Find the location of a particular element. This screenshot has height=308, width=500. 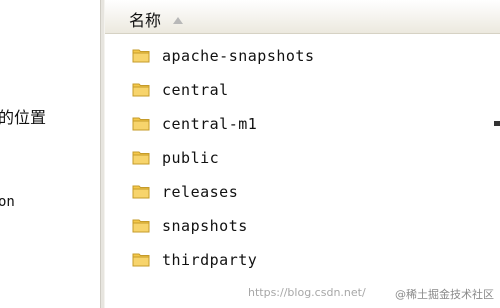

watermark-brand: @稀土掘金技术社区 is located at coordinates (444, 294).